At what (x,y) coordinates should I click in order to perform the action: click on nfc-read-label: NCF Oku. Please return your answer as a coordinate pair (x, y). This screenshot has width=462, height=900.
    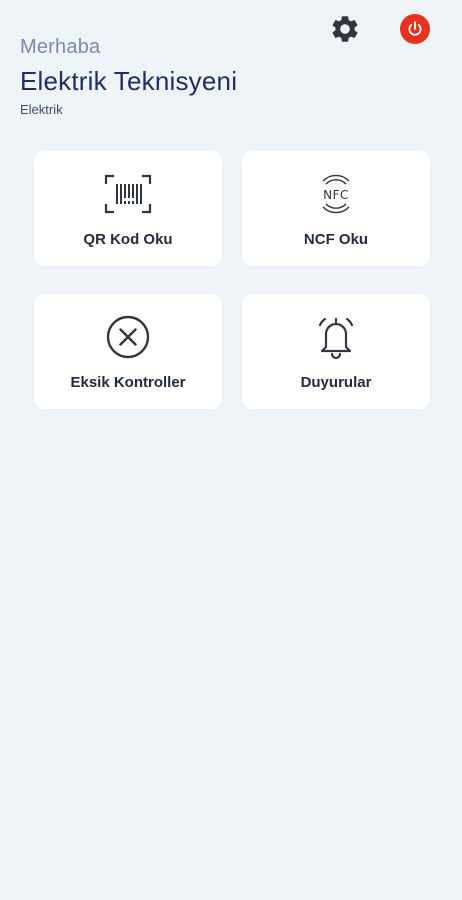
    Looking at the image, I should click on (336, 239).